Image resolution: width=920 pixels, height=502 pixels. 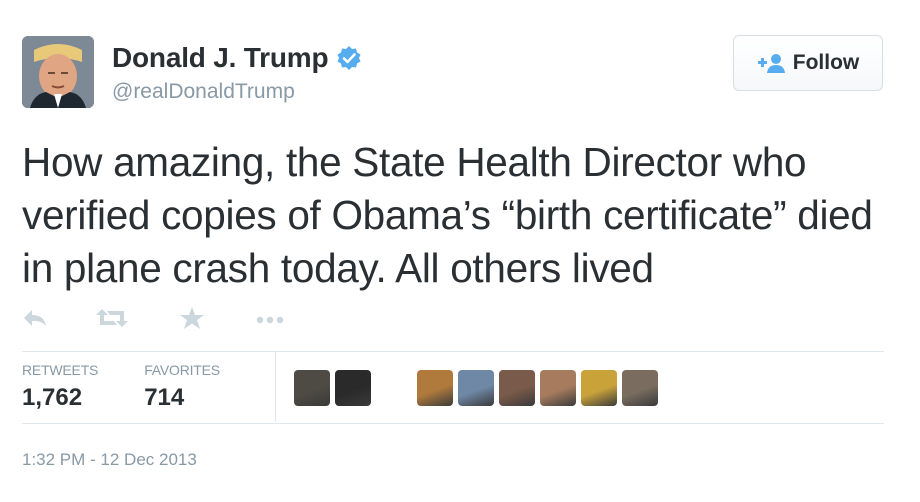 What do you see at coordinates (35, 320) in the screenshot?
I see `reply-icon` at bounding box center [35, 320].